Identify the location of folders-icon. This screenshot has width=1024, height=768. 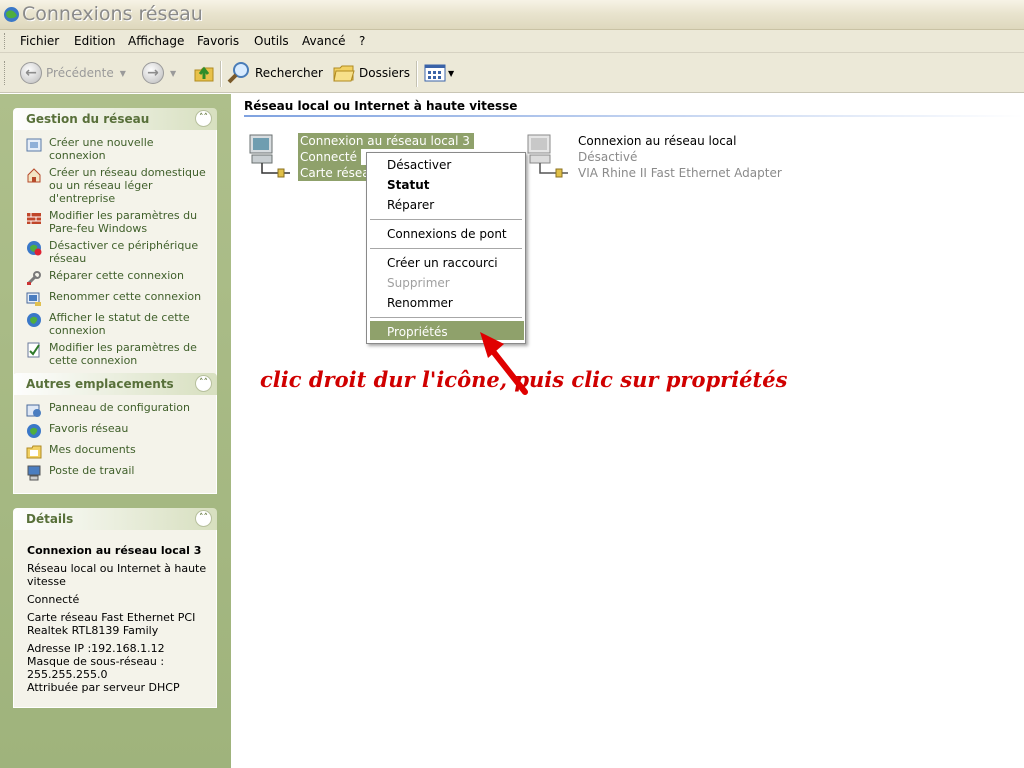
(344, 73).